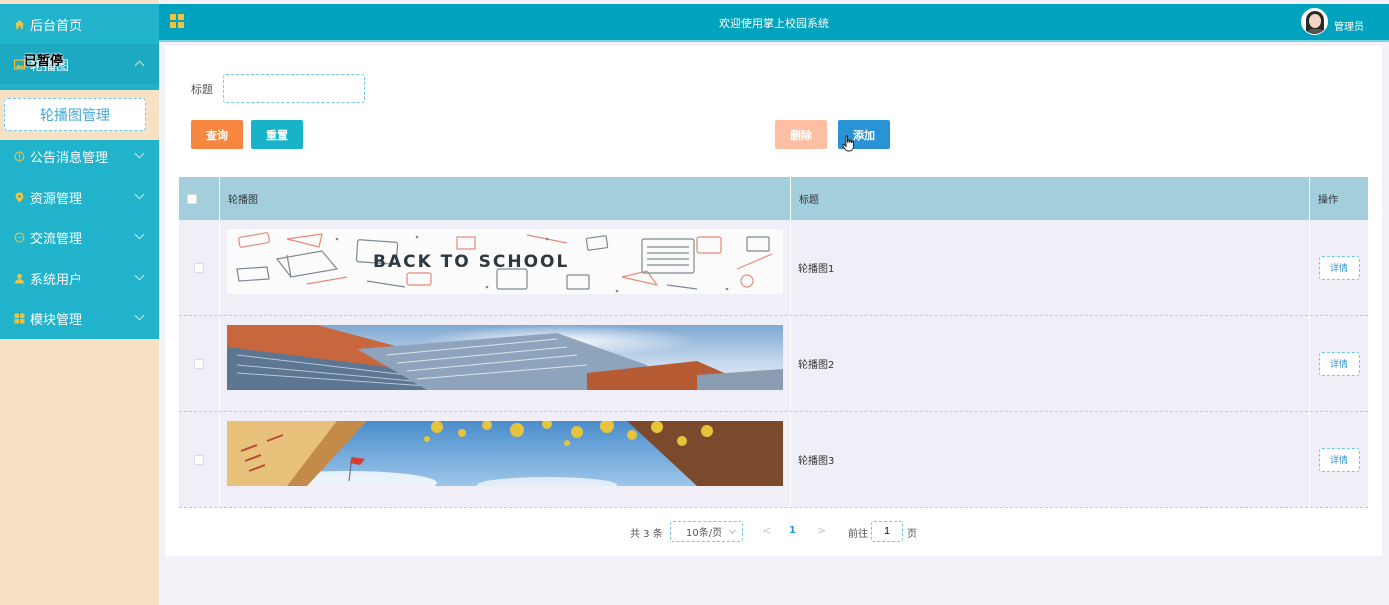 The height and width of the screenshot is (605, 1389). I want to click on goto-page-input, so click(887, 531).